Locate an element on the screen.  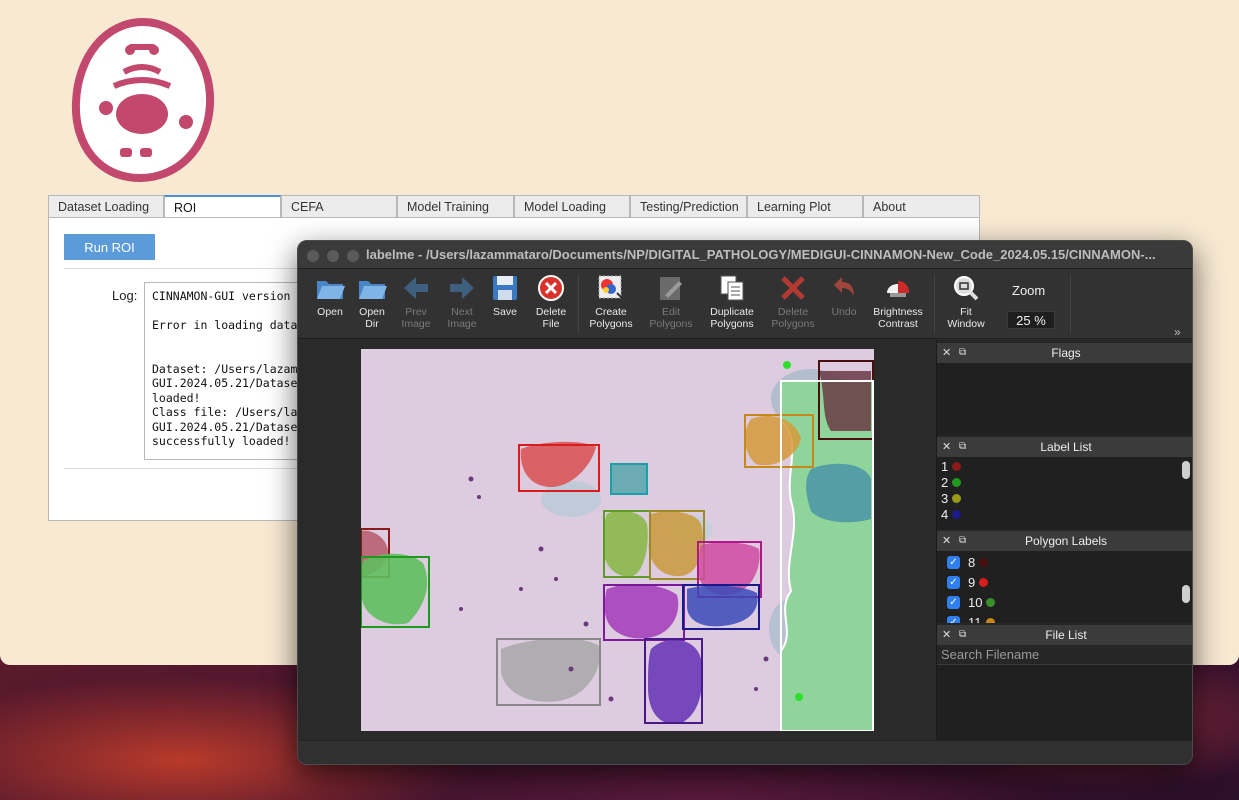
fit-window-button: Fit Window is located at coordinates (966, 301).